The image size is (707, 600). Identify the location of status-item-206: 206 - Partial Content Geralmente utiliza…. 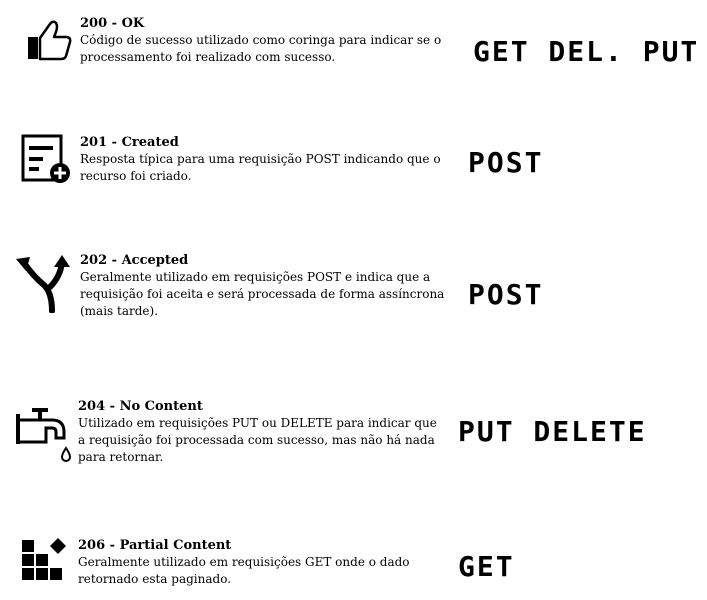
(353, 565).